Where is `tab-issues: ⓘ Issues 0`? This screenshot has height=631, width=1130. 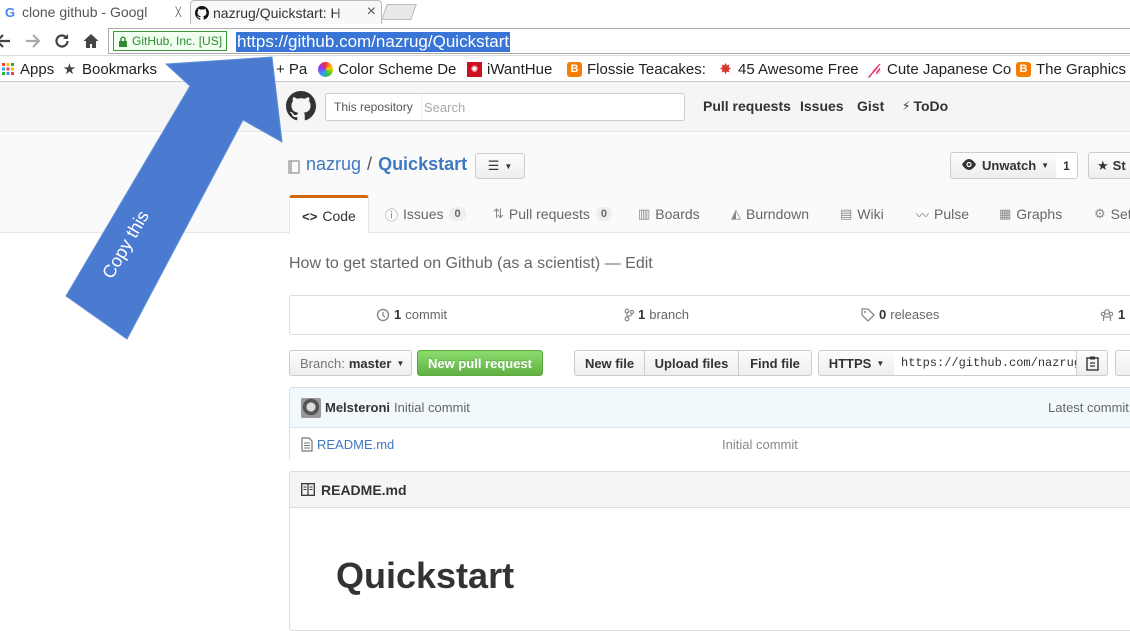
tab-issues: ⓘ Issues 0 is located at coordinates (425, 214).